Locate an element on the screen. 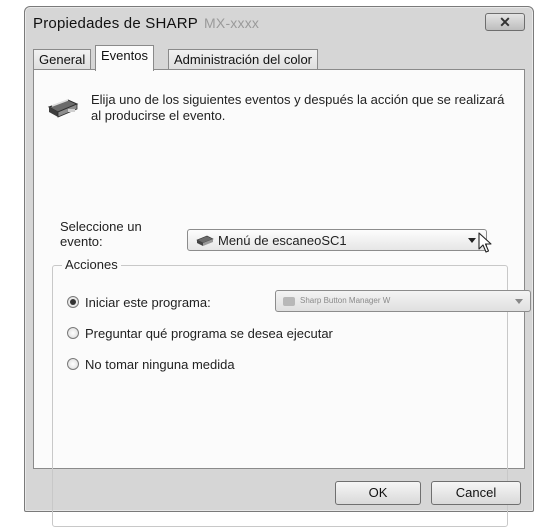  title-bar: Propiedades de SHARP MX-xxxx ✕ is located at coordinates (279, 24).